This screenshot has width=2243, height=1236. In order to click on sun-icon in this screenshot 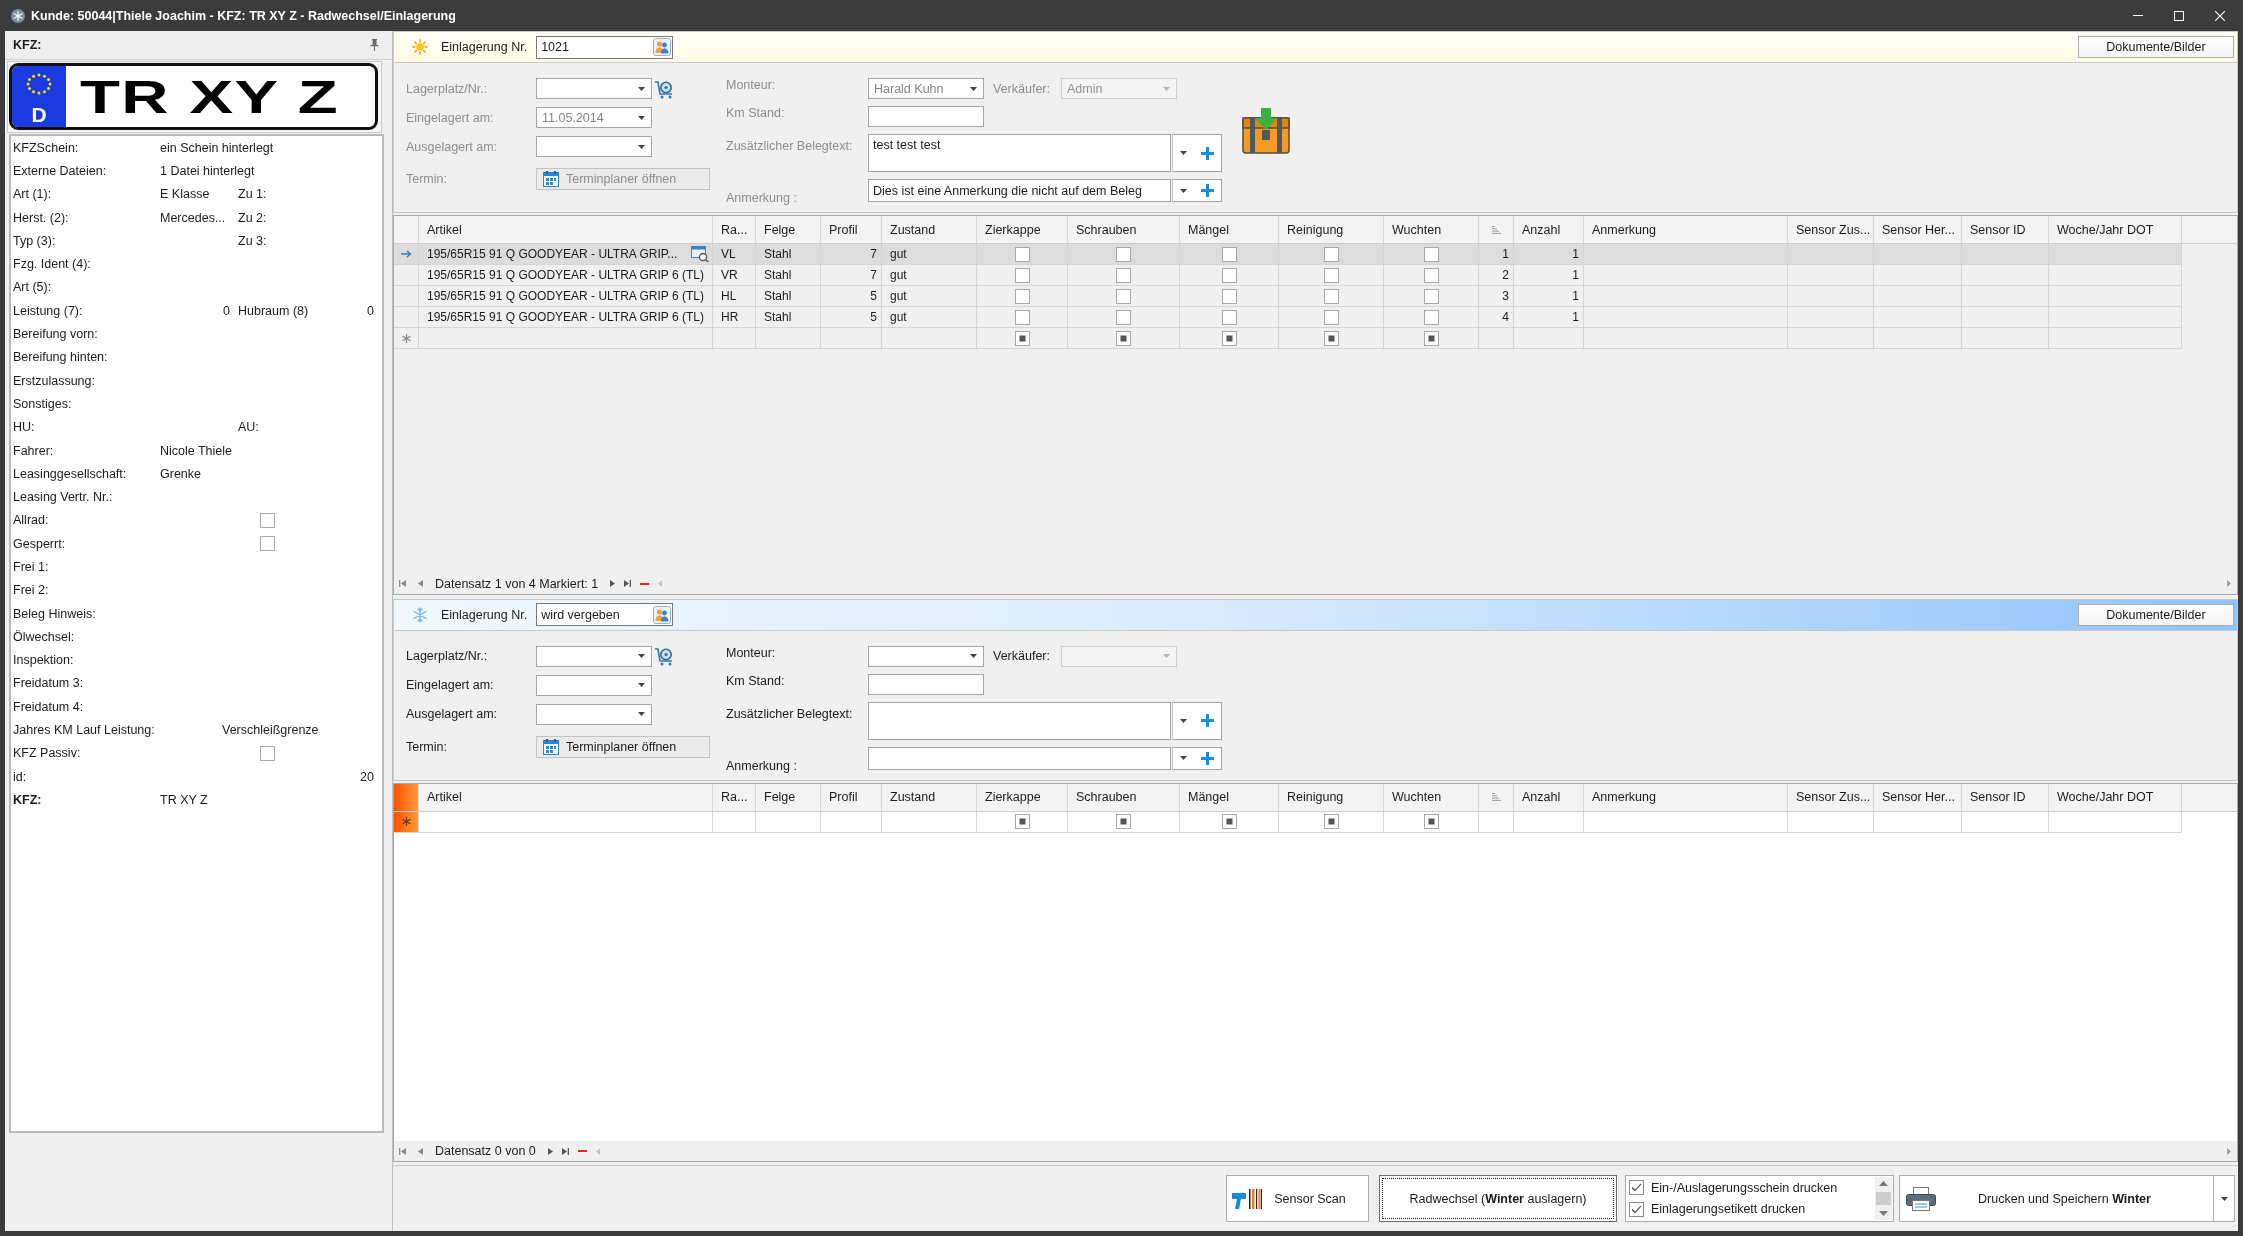, I will do `click(420, 47)`.